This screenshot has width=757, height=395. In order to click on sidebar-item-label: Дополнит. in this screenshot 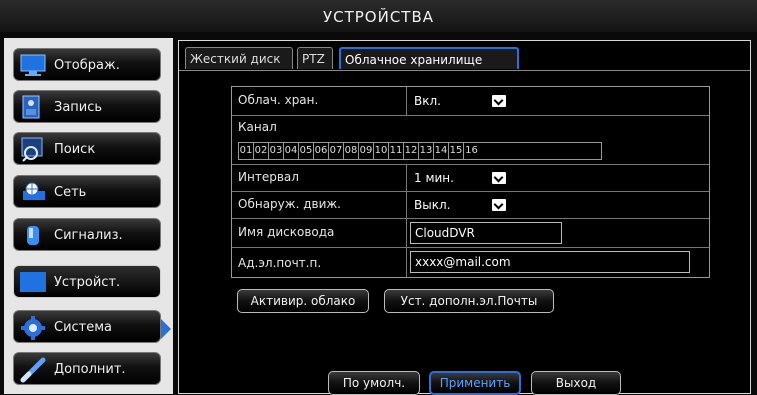, I will do `click(90, 369)`.